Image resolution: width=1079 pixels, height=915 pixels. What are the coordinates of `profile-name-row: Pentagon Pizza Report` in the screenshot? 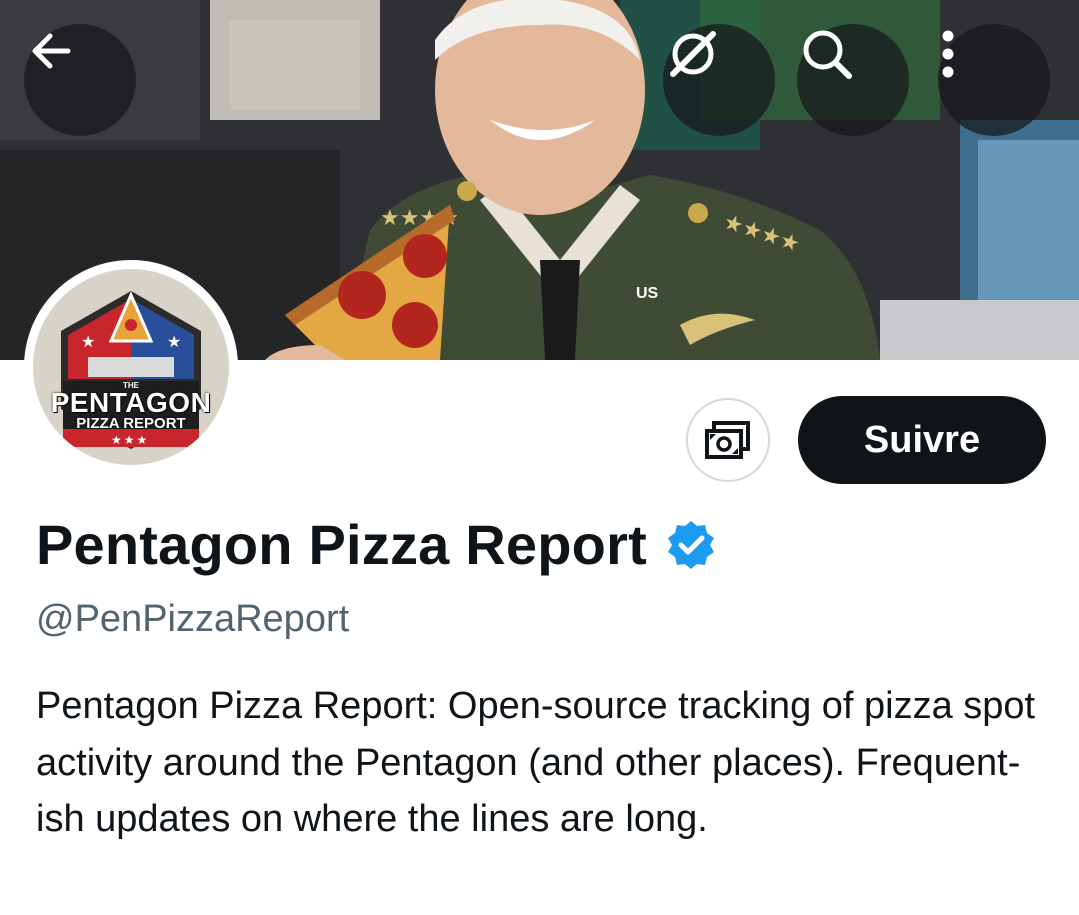 It's located at (376, 544).